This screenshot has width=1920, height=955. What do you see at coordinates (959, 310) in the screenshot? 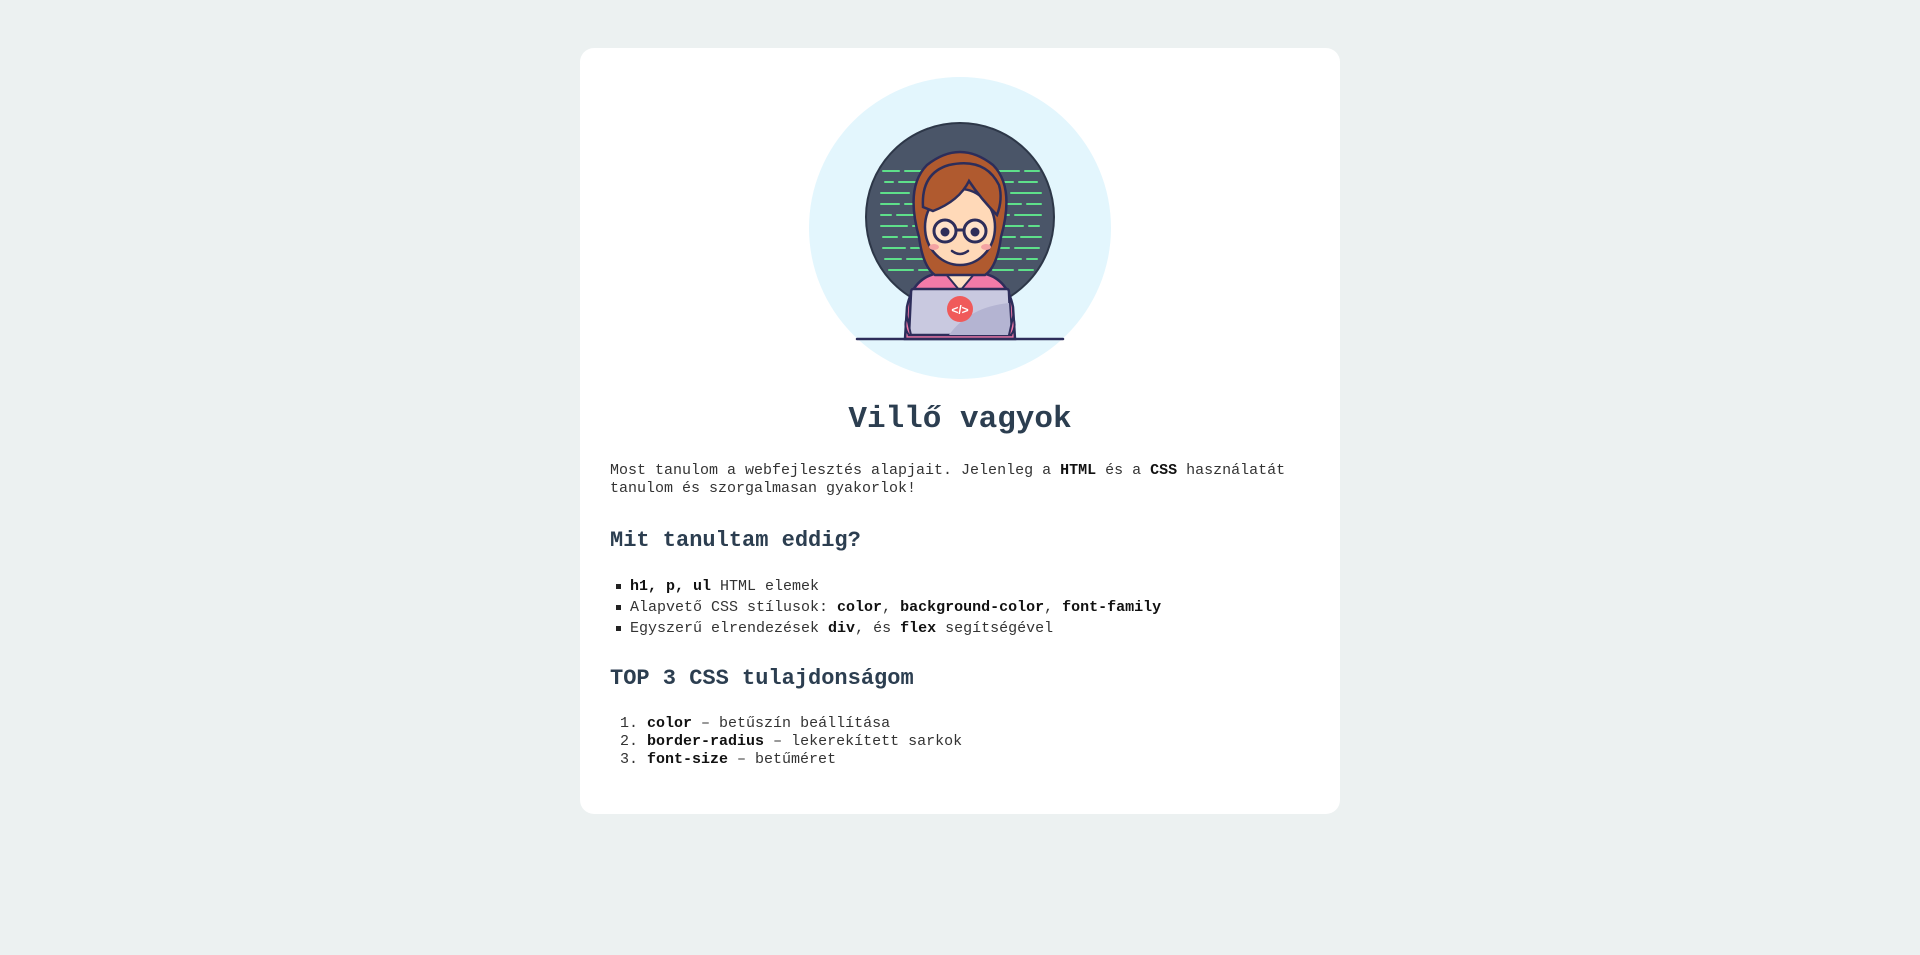
I see `code-badge-label: </>` at bounding box center [959, 310].